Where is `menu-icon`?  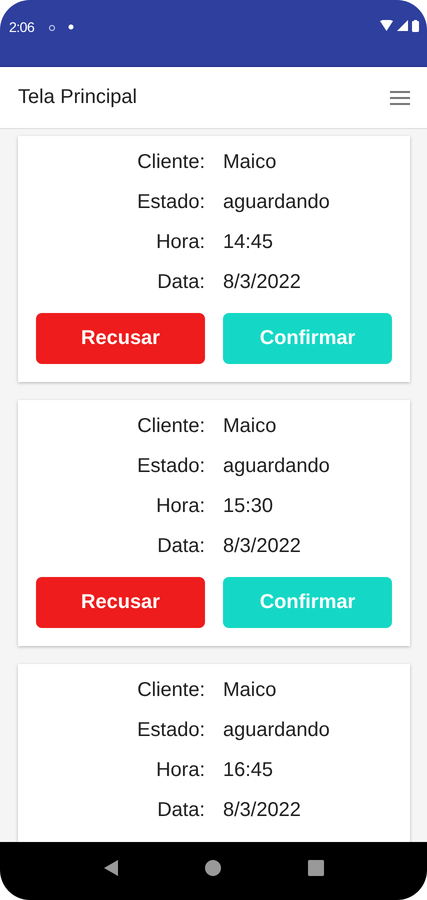 menu-icon is located at coordinates (400, 97).